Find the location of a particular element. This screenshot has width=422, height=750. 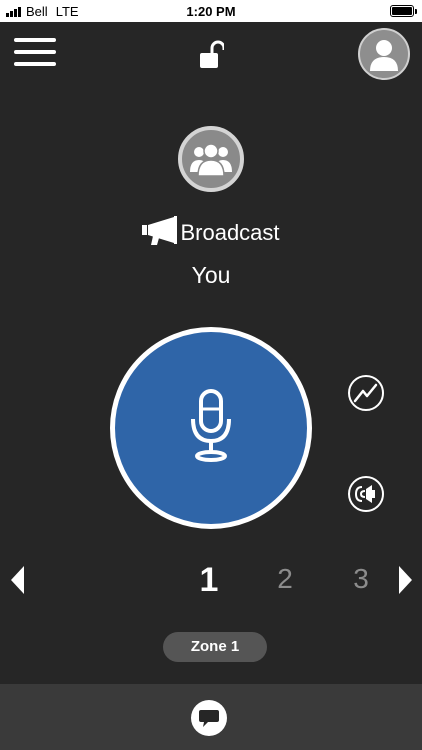

channel-1: 1 is located at coordinates (209, 580).